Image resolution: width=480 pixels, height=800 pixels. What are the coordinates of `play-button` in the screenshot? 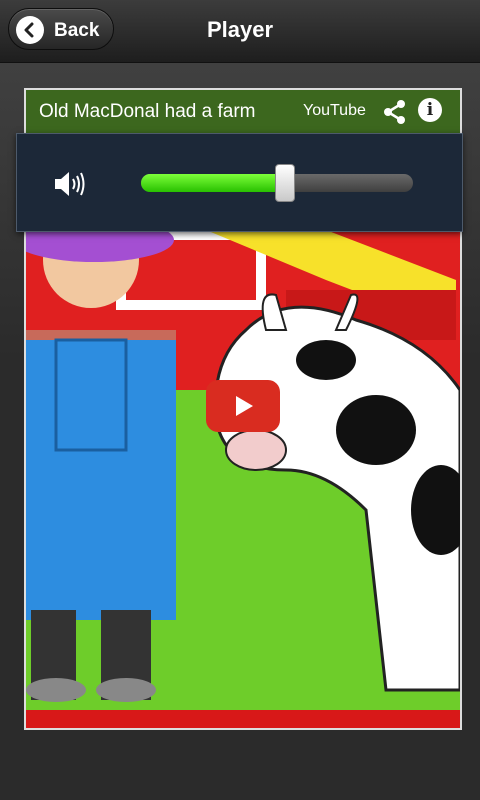 It's located at (243, 406).